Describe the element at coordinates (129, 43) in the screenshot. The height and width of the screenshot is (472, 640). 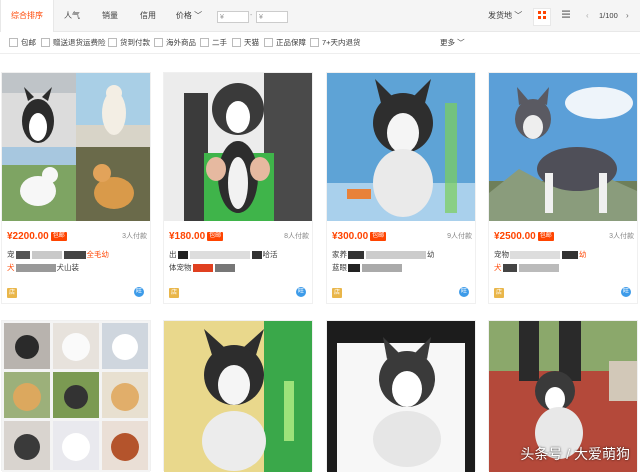
I see `filter-cash-on-delivery: 货到付款` at that location.